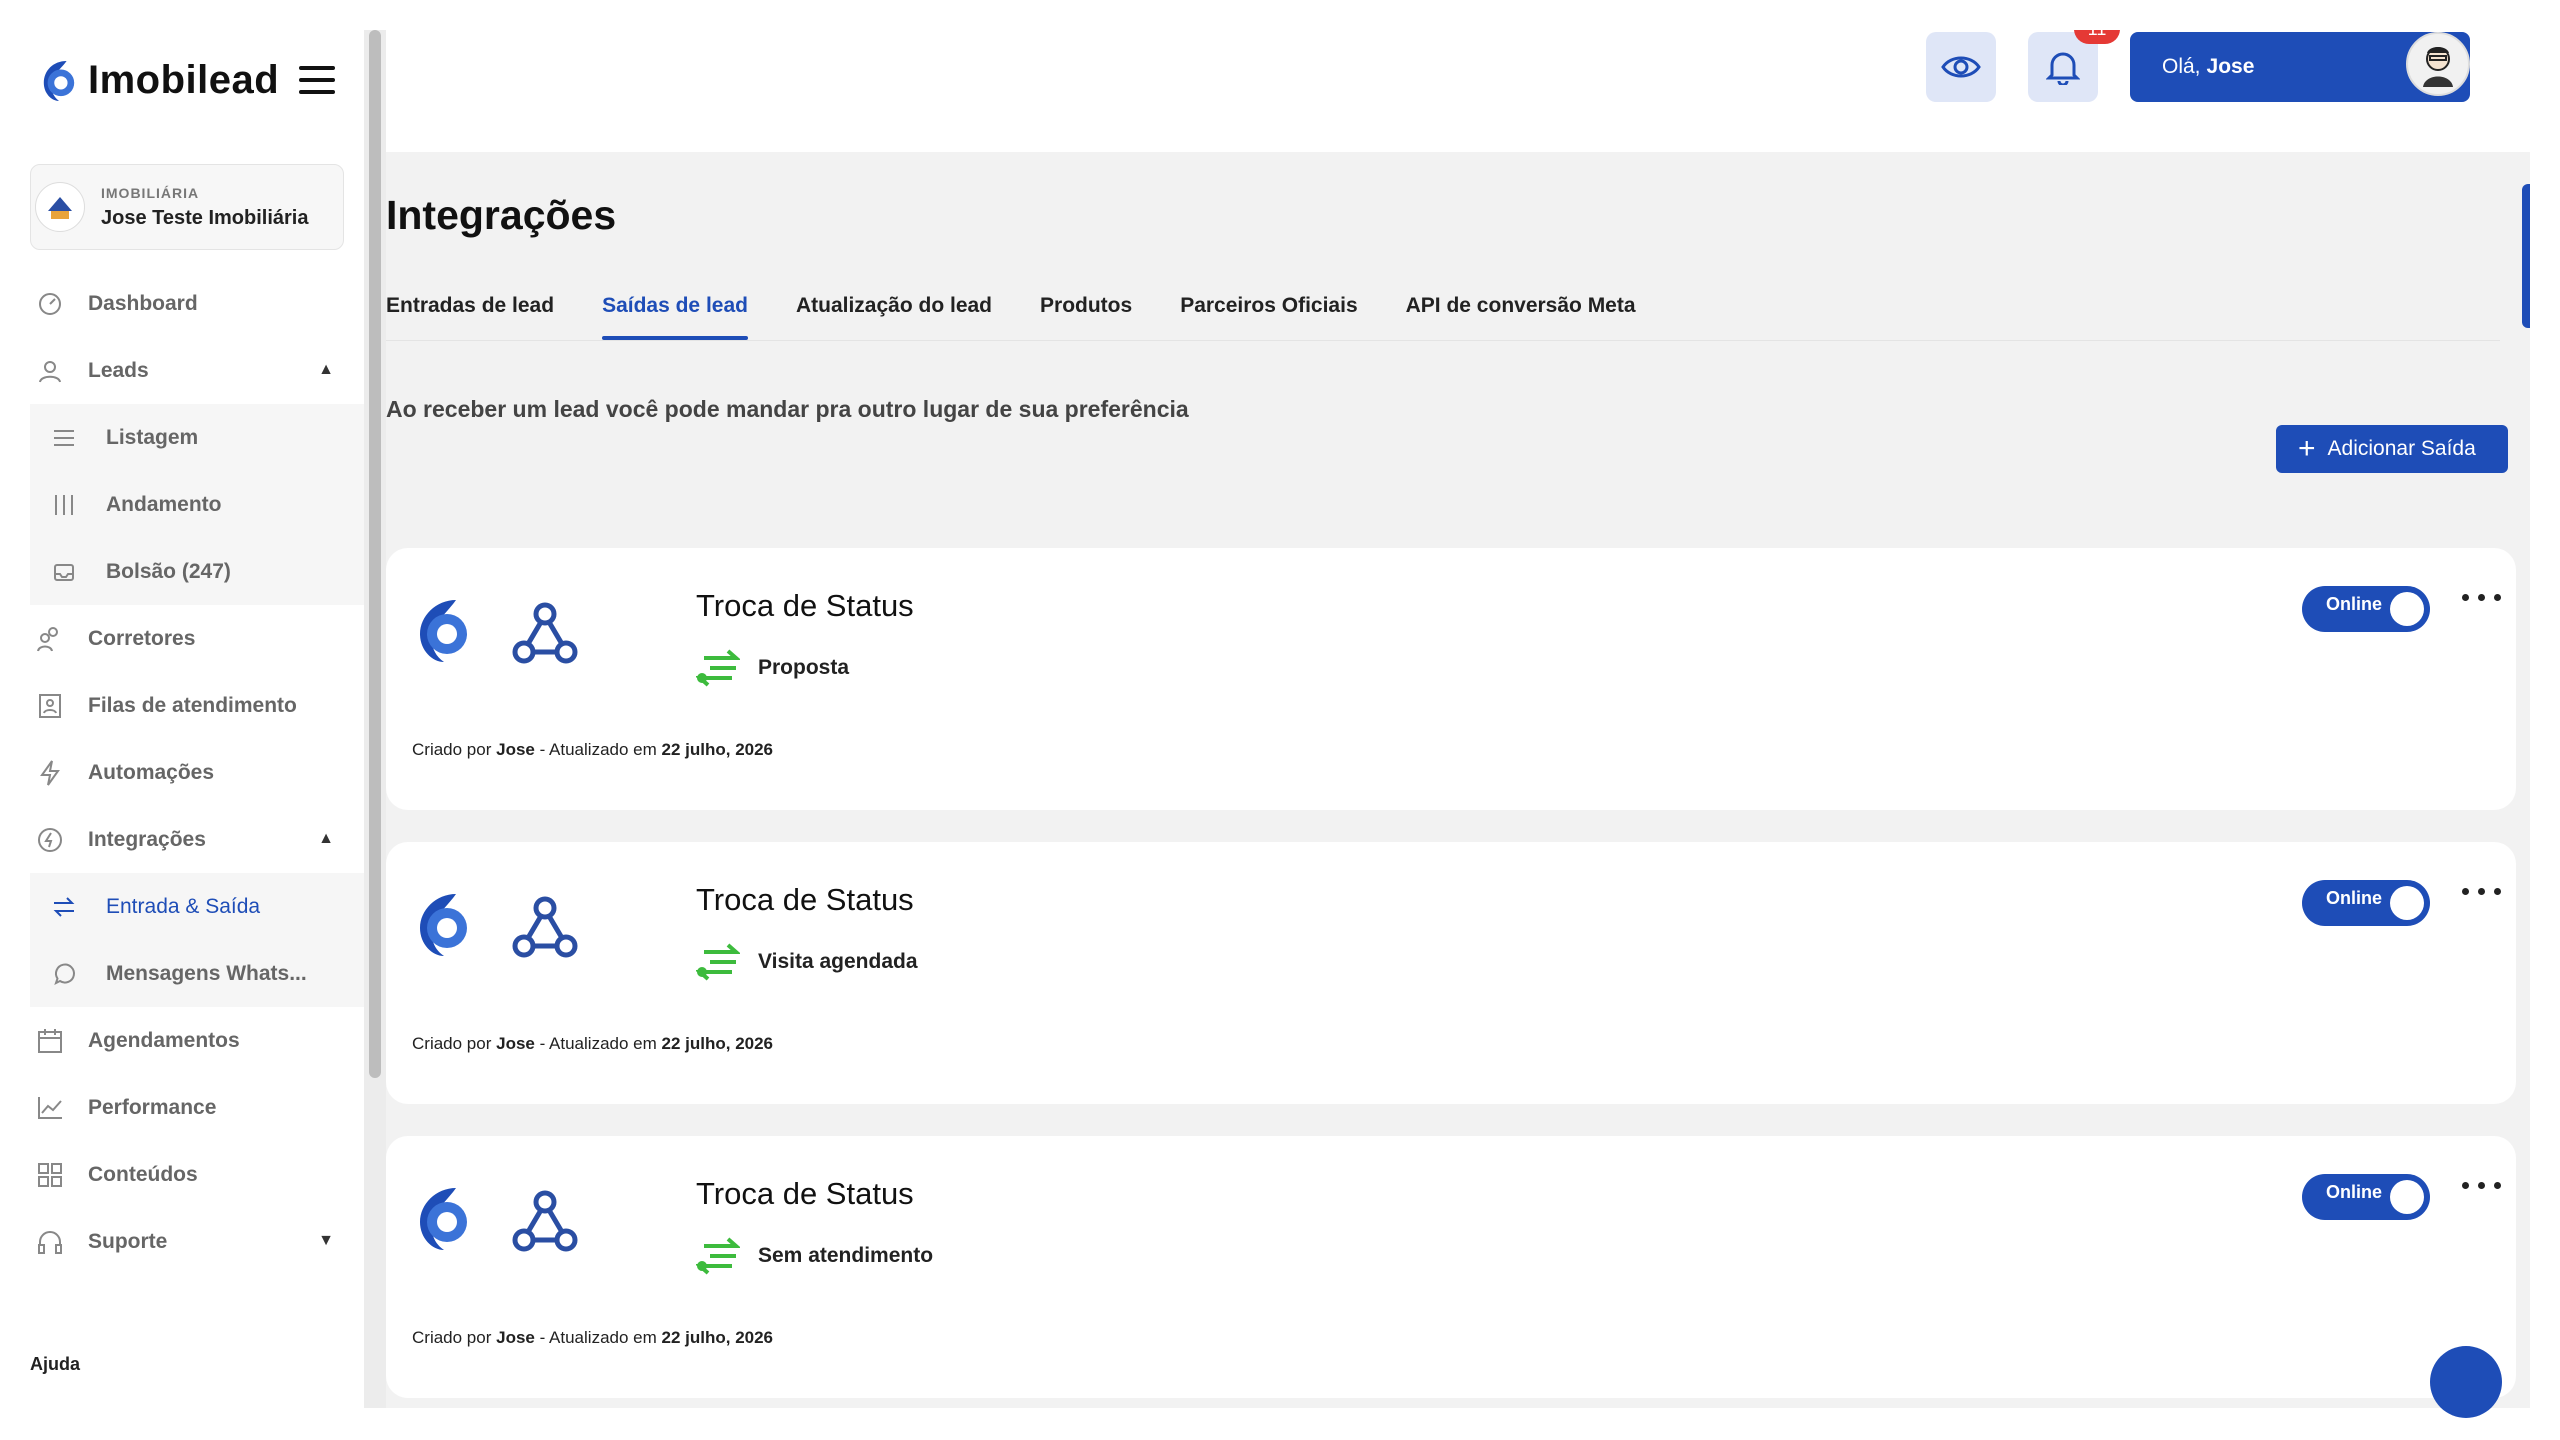 The height and width of the screenshot is (1440, 2560). Describe the element at coordinates (317, 80) in the screenshot. I see `menu-toggle-icon` at that location.